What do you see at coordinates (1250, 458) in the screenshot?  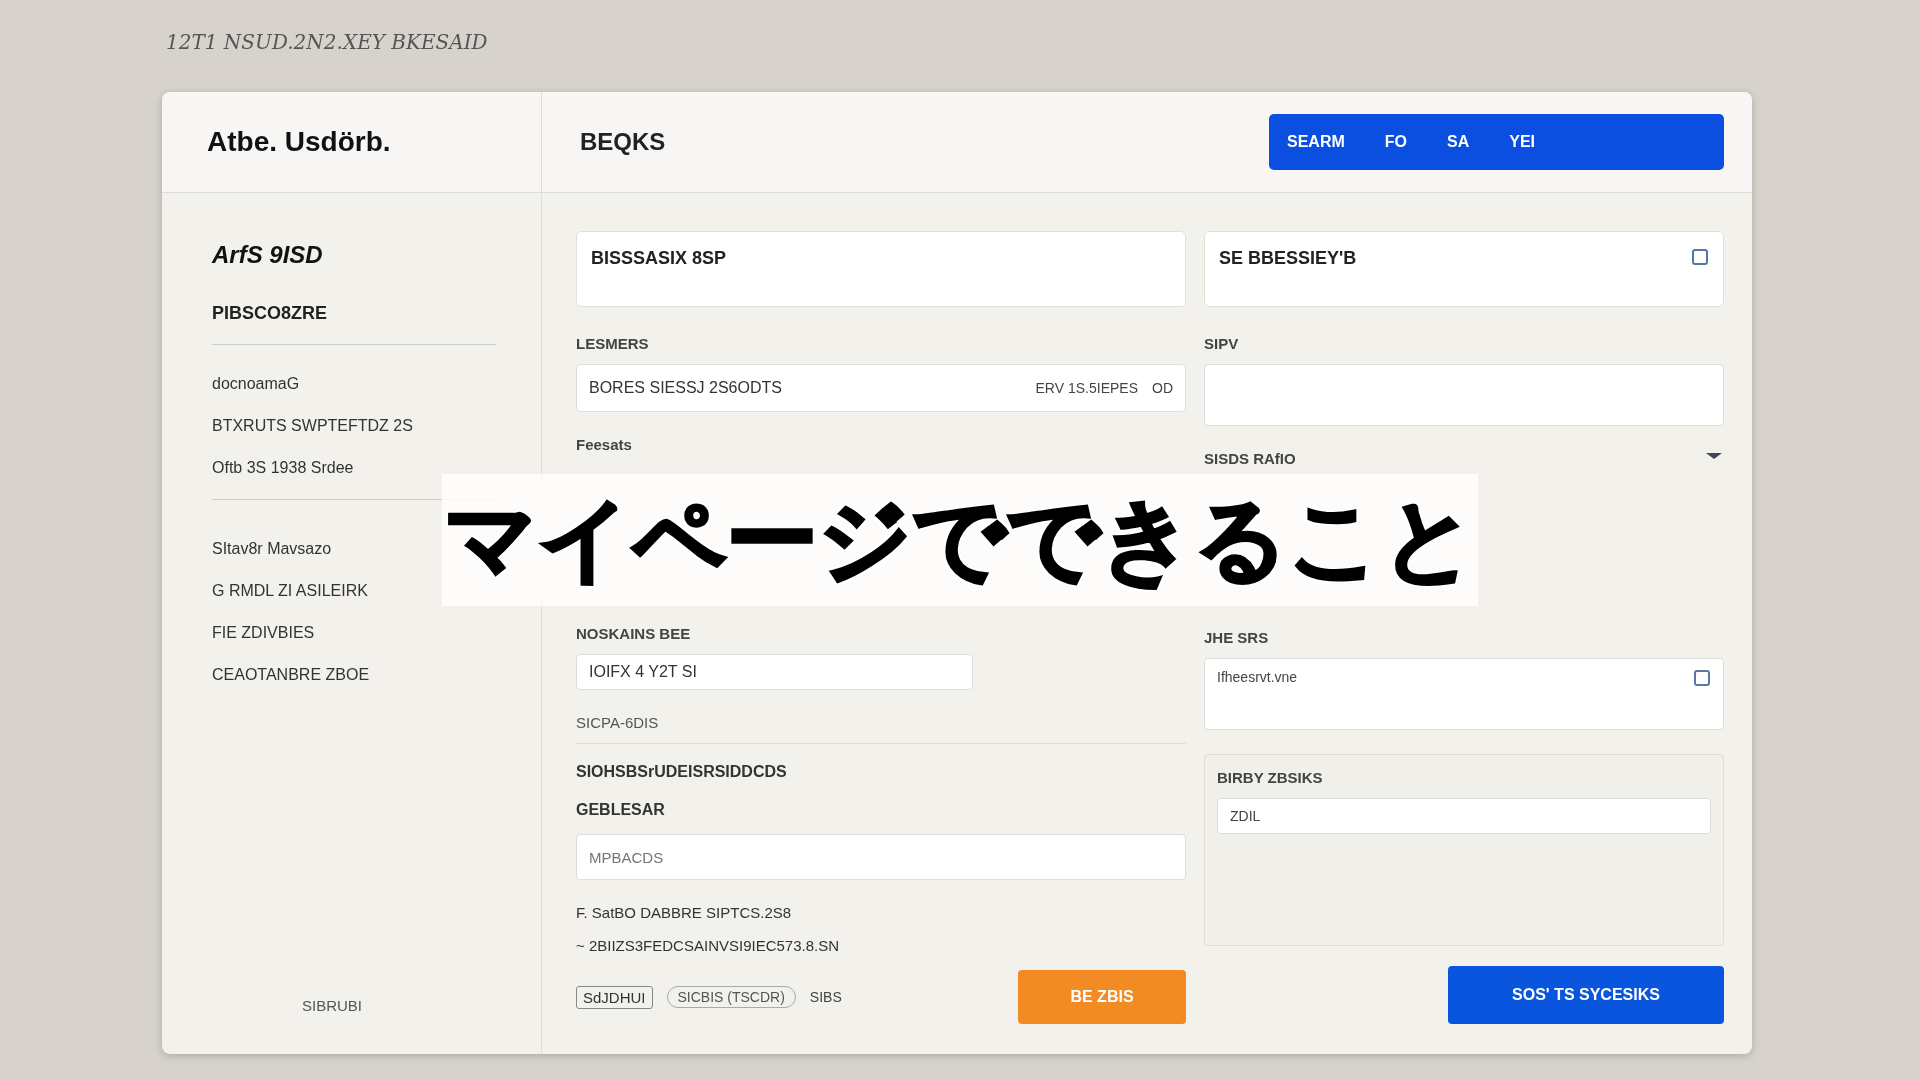 I see `field-label: SISDS RAfIO` at bounding box center [1250, 458].